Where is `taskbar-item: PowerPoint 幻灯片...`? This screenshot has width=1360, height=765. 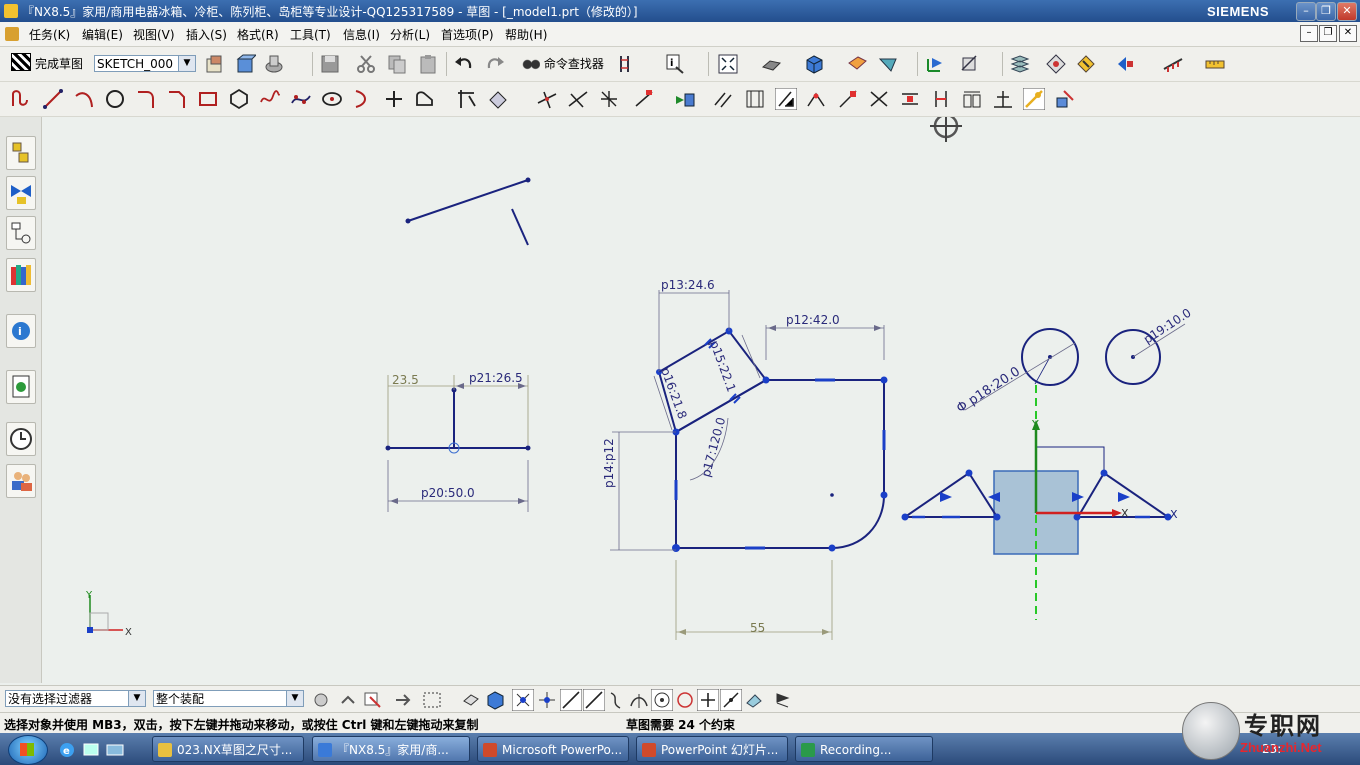
taskbar-item: PowerPoint 幻灯片... is located at coordinates (712, 749).